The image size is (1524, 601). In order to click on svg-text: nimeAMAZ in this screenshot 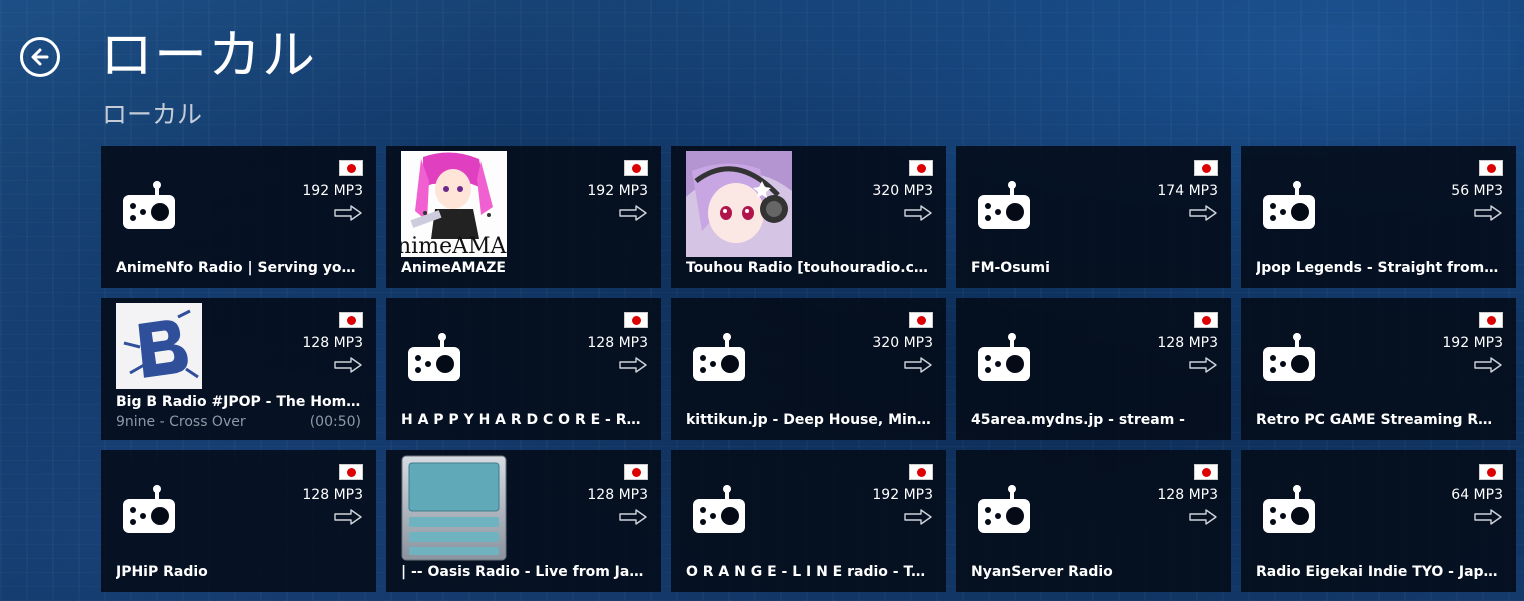, I will do `click(454, 245)`.